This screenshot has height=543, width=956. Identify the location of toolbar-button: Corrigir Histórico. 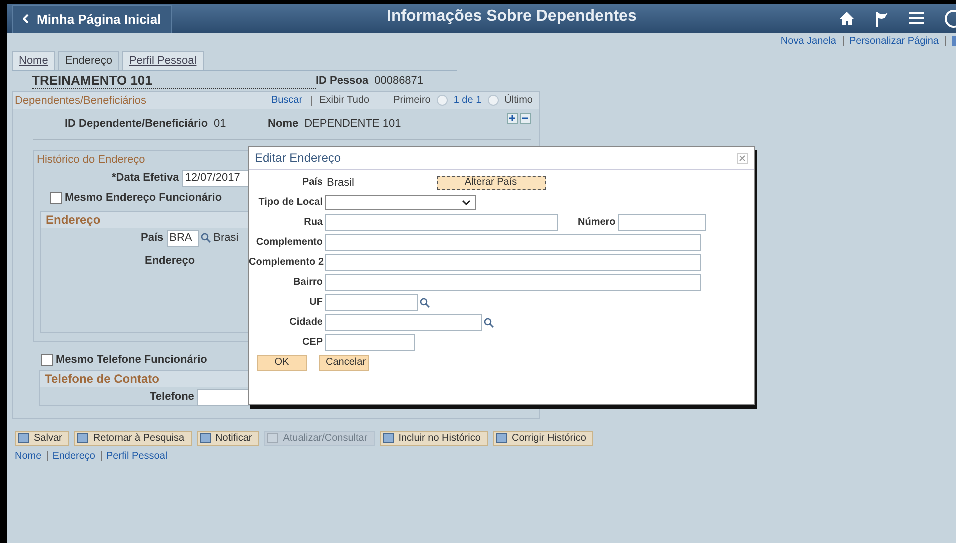
(543, 438).